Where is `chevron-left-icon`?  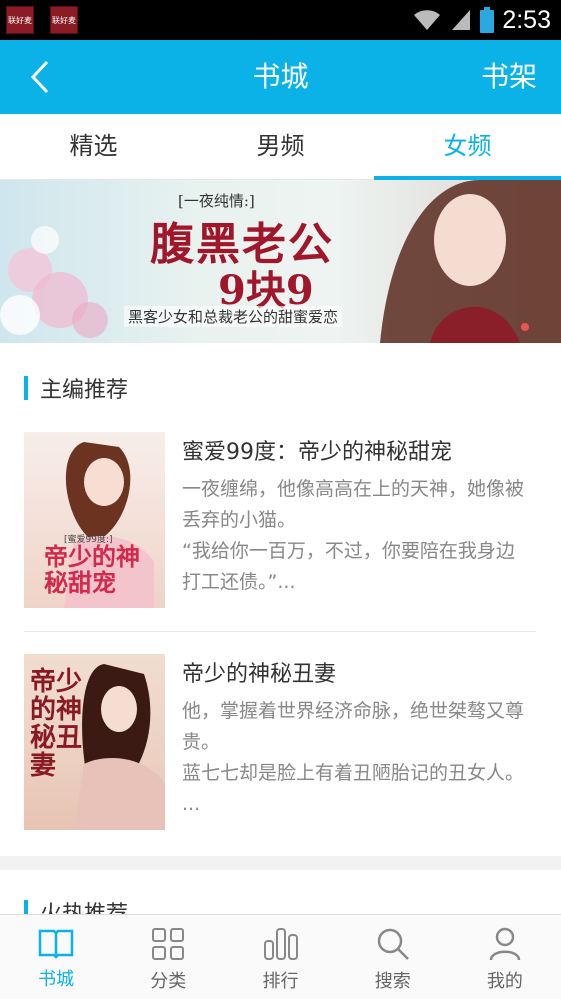 chevron-left-icon is located at coordinates (39, 77).